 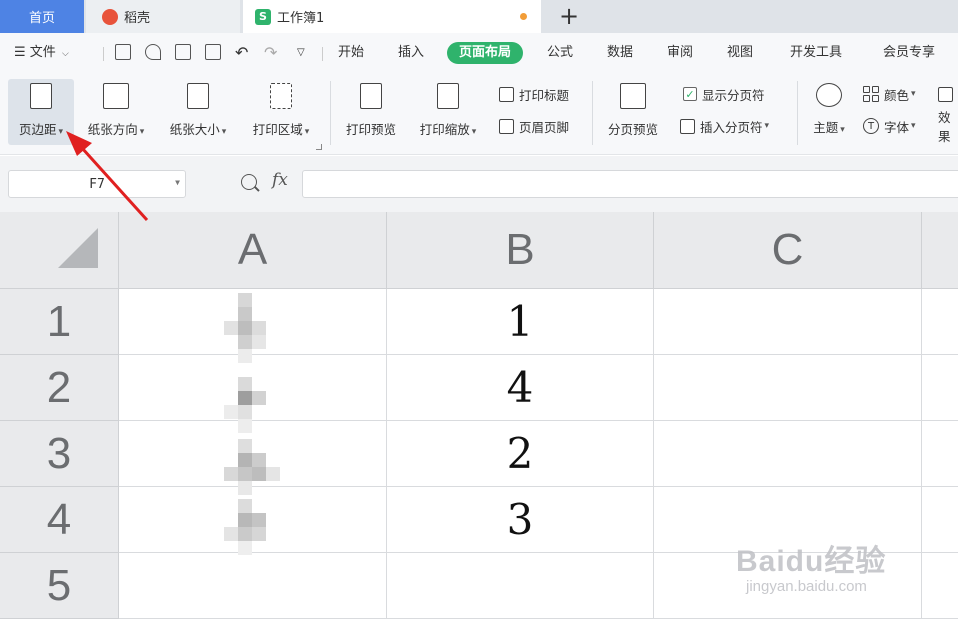 I want to click on theme-label: 主题, so click(x=826, y=127).